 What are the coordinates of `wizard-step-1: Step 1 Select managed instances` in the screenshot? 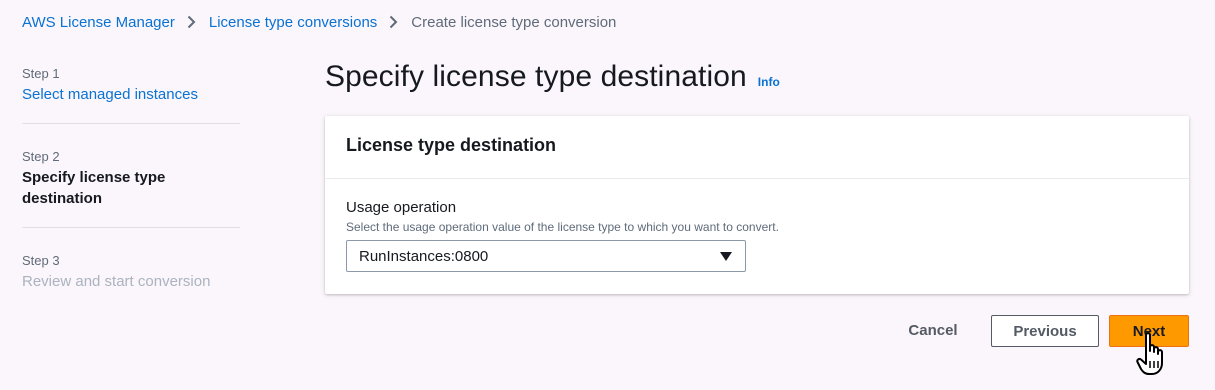 It's located at (131, 94).